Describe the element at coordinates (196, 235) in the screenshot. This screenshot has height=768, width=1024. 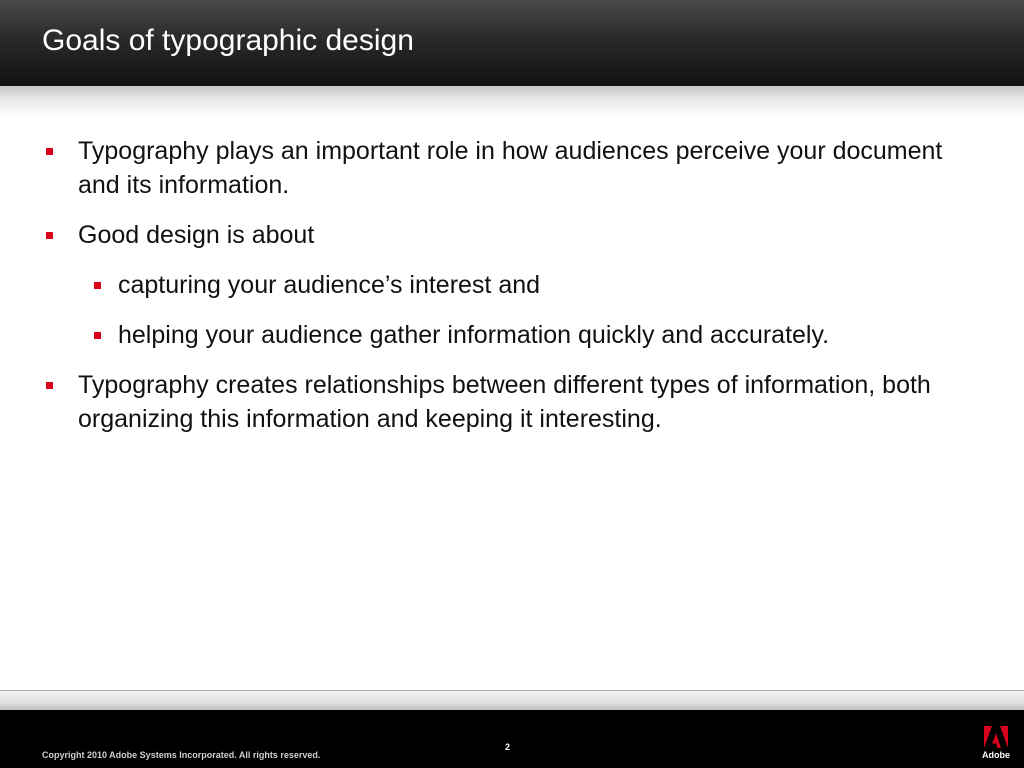
I see `bullet-text: Good design is about` at that location.